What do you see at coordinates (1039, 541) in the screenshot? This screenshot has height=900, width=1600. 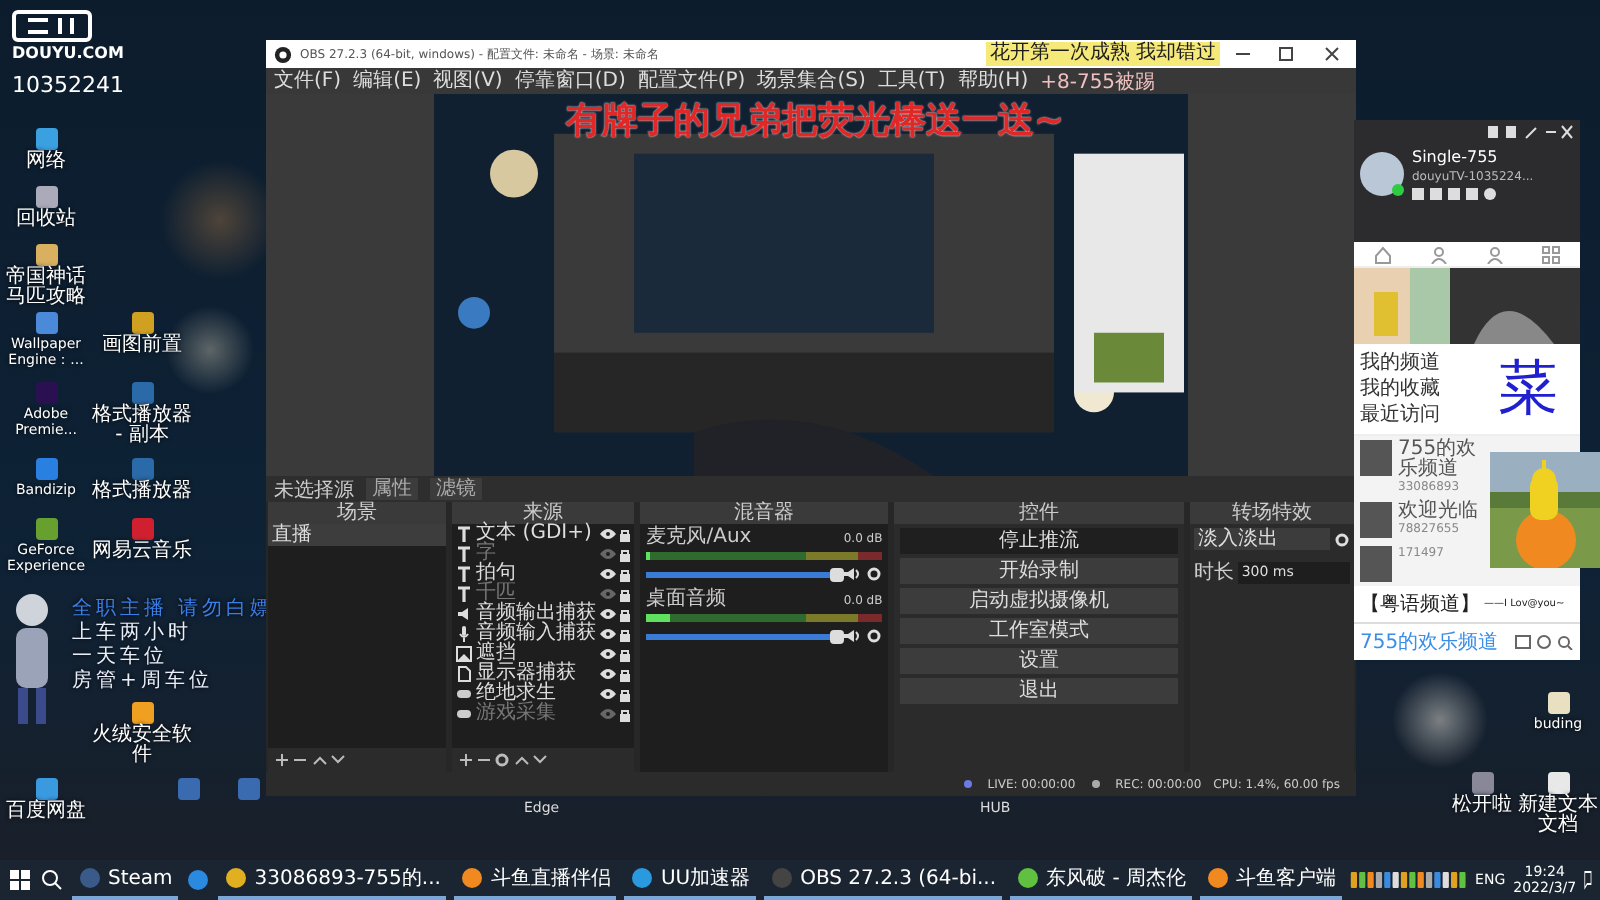 I see `control-button: 停止推流` at bounding box center [1039, 541].